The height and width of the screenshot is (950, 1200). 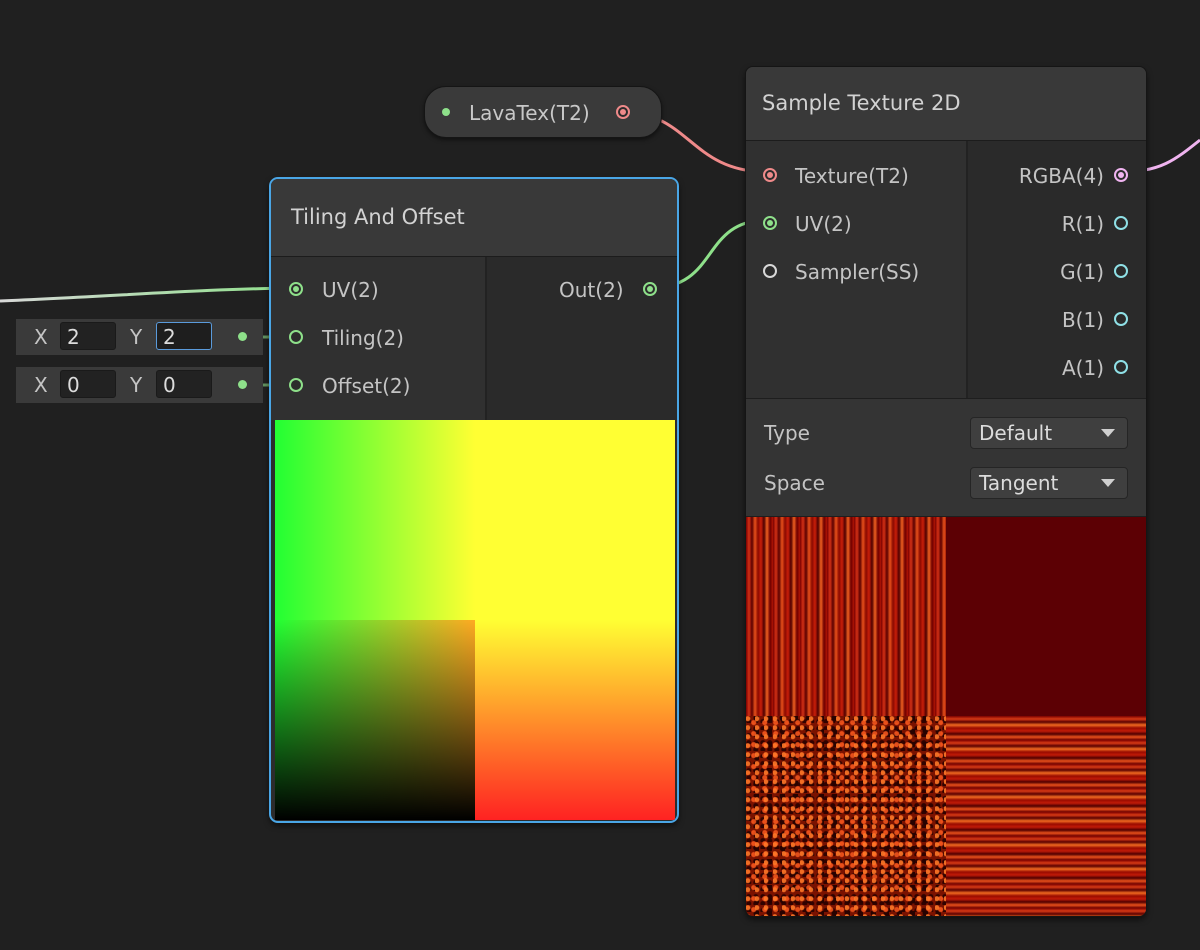 I want to click on type-dropdown-value: Default, so click(x=1016, y=433).